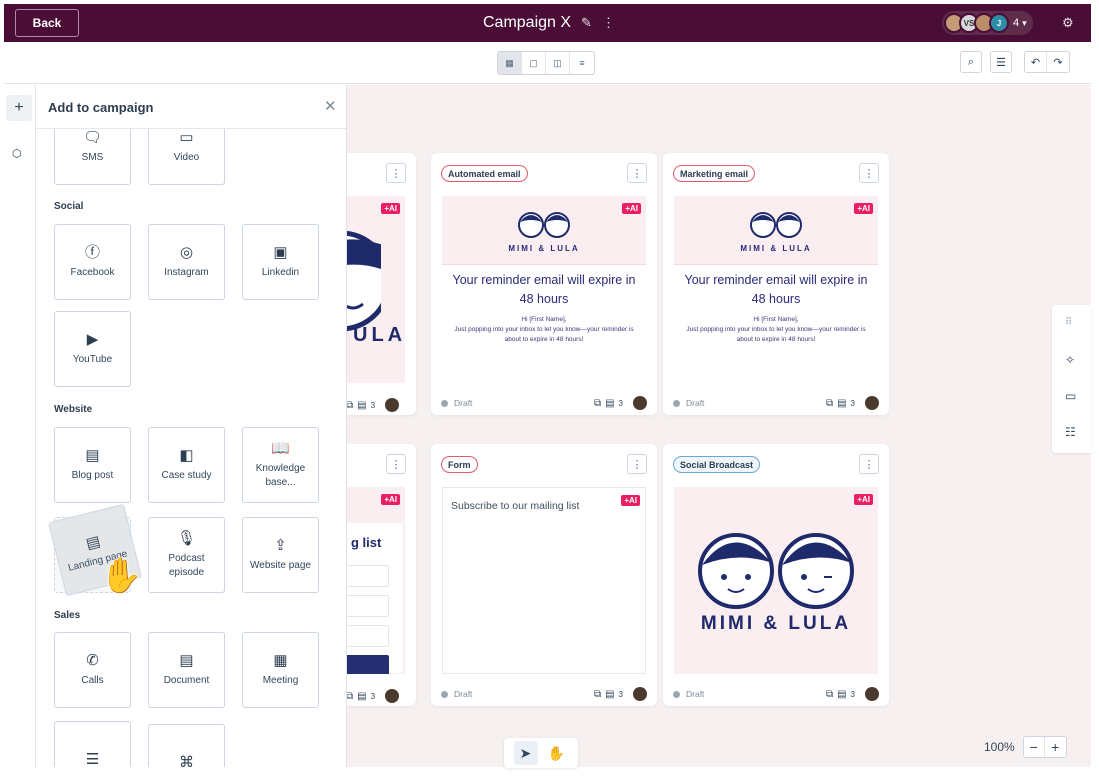 This screenshot has width=1099, height=780. What do you see at coordinates (541, 753) in the screenshot?
I see `canvas-tools: ➤ ✋` at bounding box center [541, 753].